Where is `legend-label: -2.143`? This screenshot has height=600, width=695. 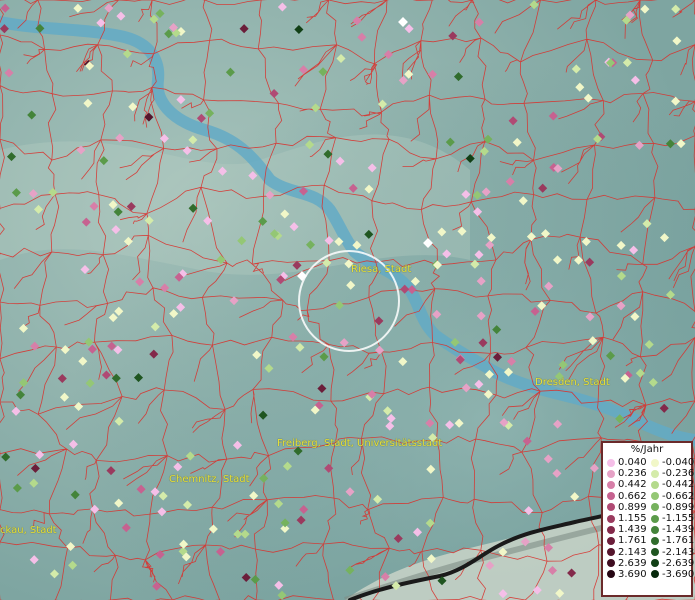
legend-label: -2.143 is located at coordinates (678, 552).